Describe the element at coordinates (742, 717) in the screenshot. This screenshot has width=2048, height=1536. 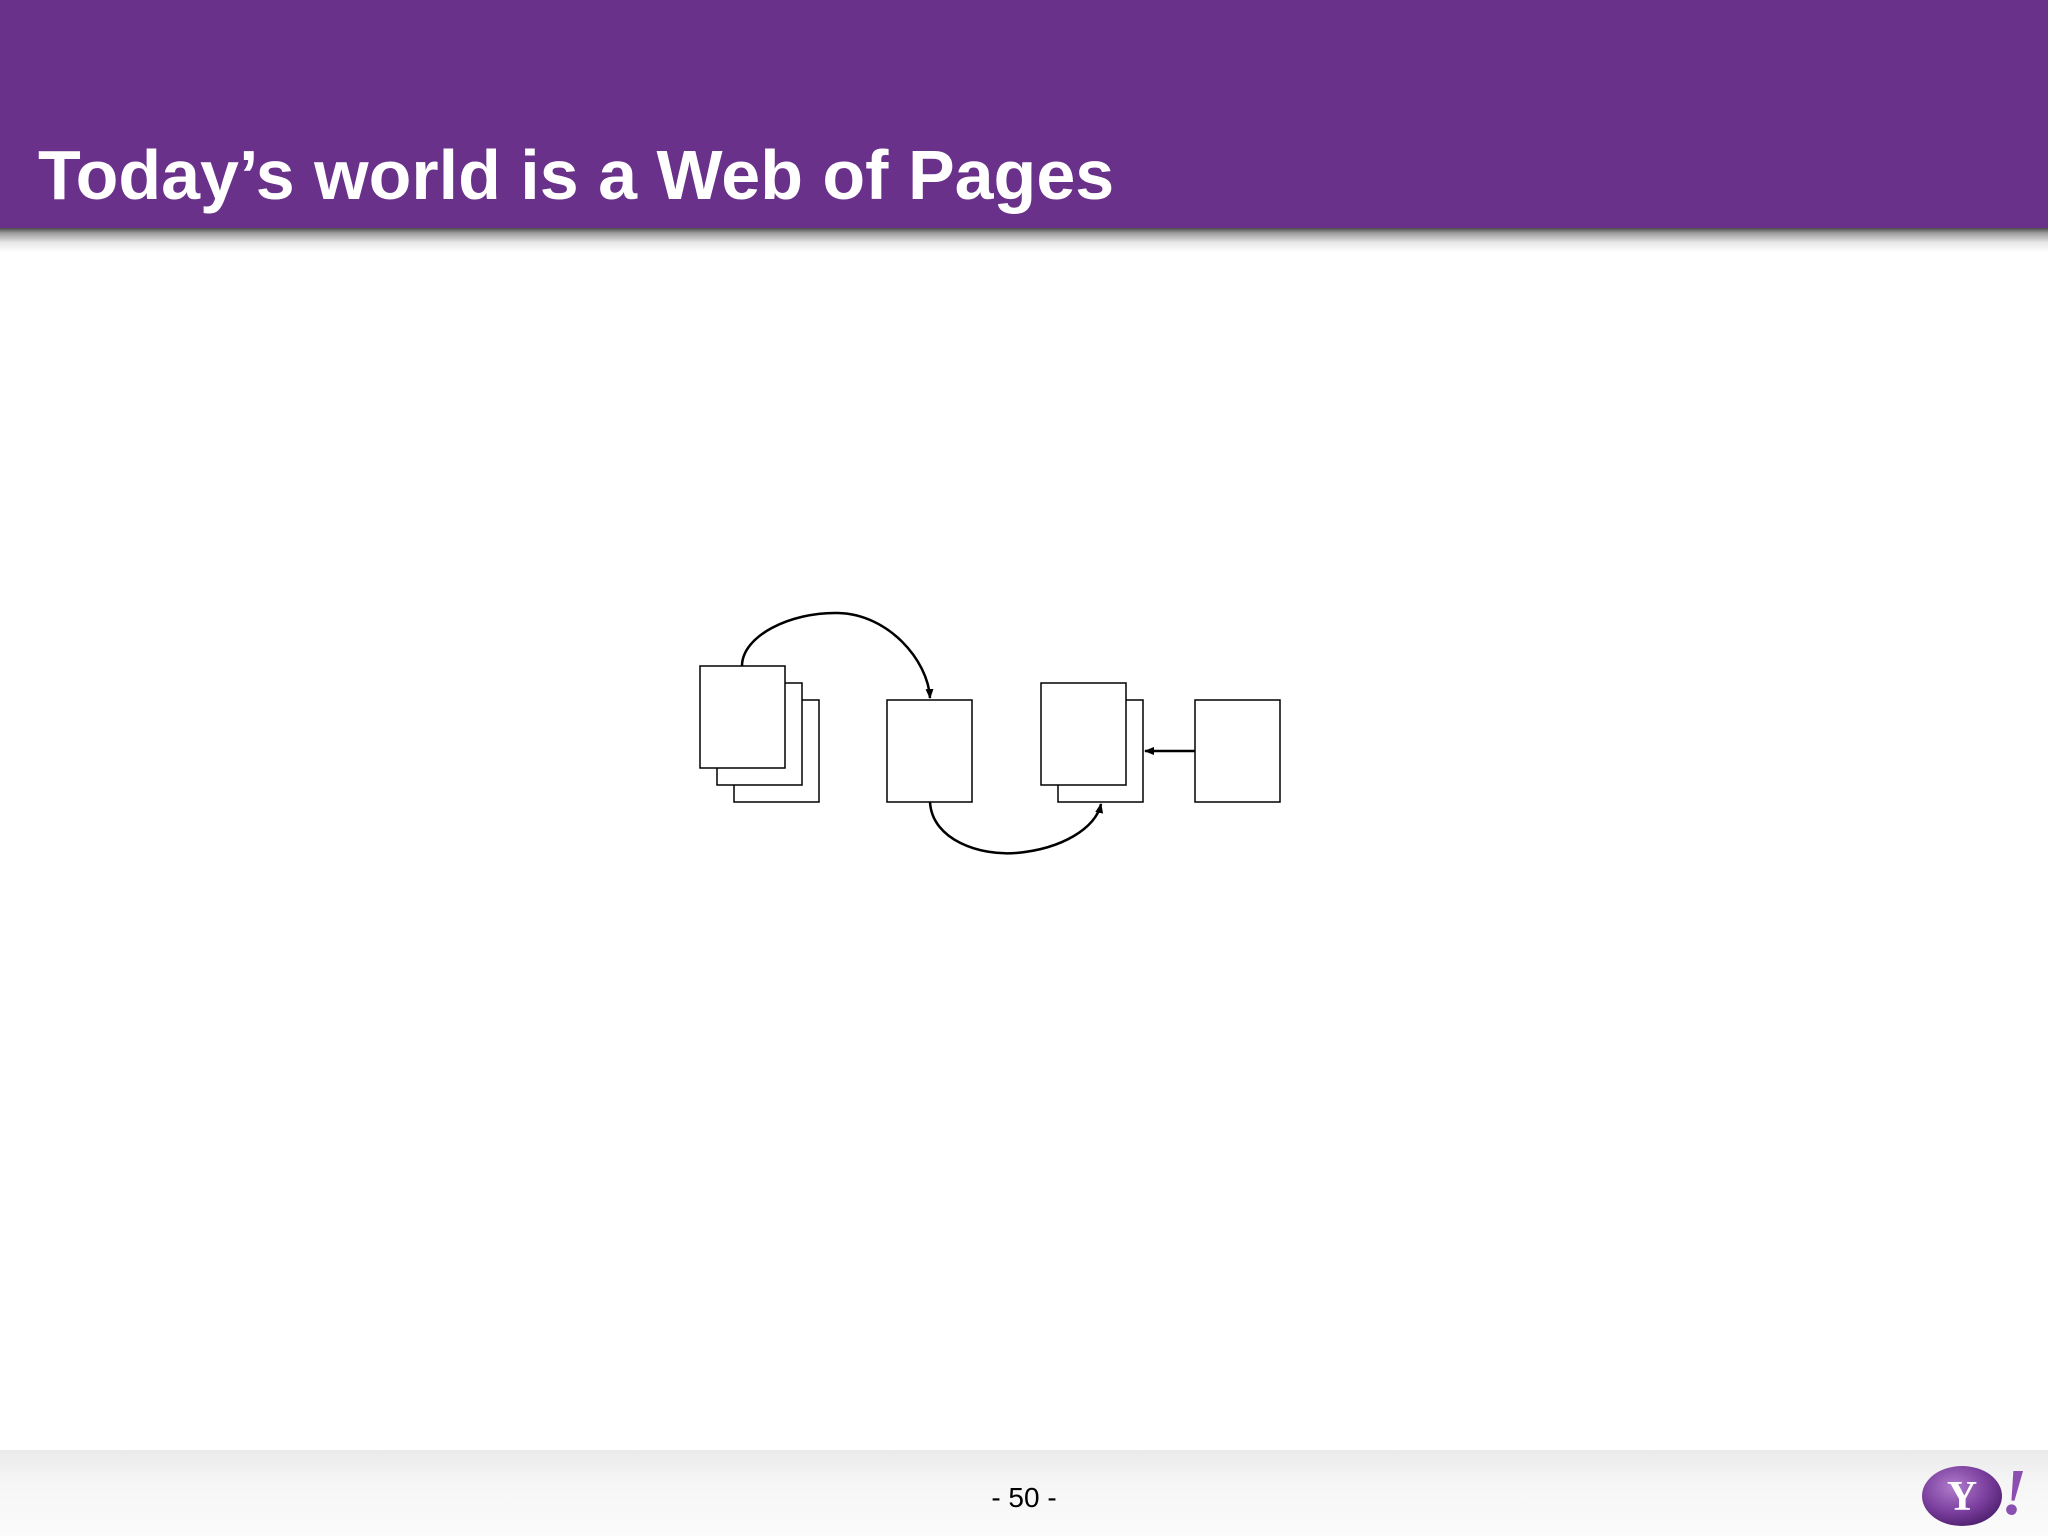
I see `page-stack-1-front` at that location.